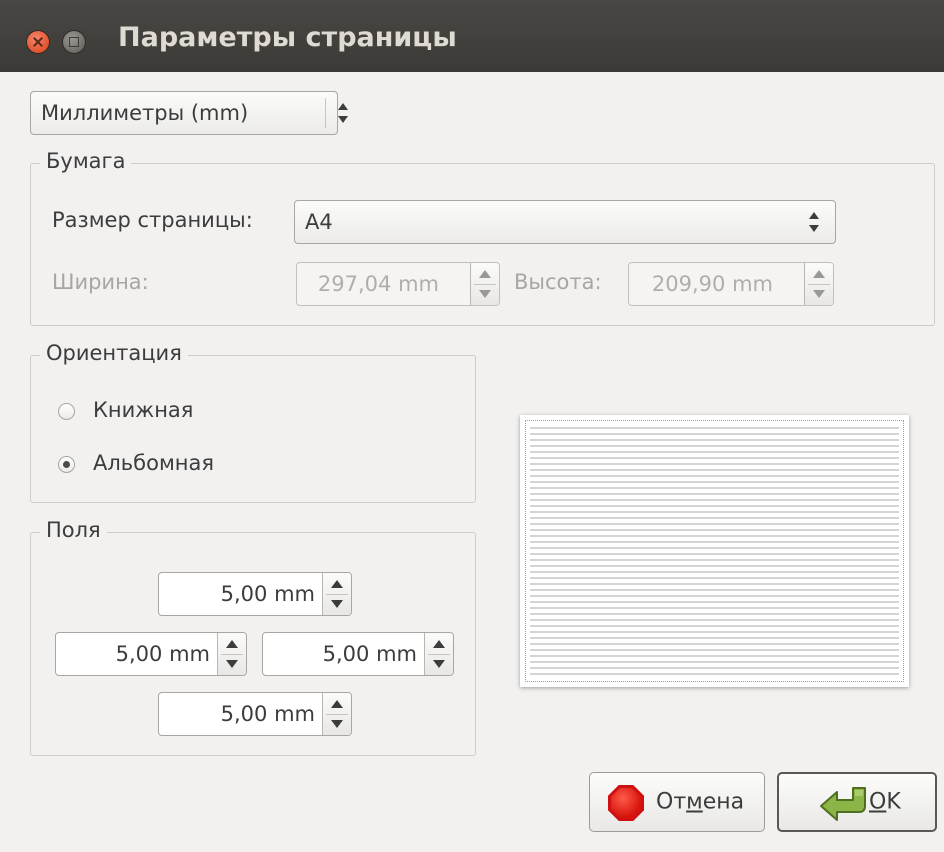 This screenshot has height=852, width=944. Describe the element at coordinates (163, 654) in the screenshot. I see `margin-left-value: 5,00 mm` at that location.